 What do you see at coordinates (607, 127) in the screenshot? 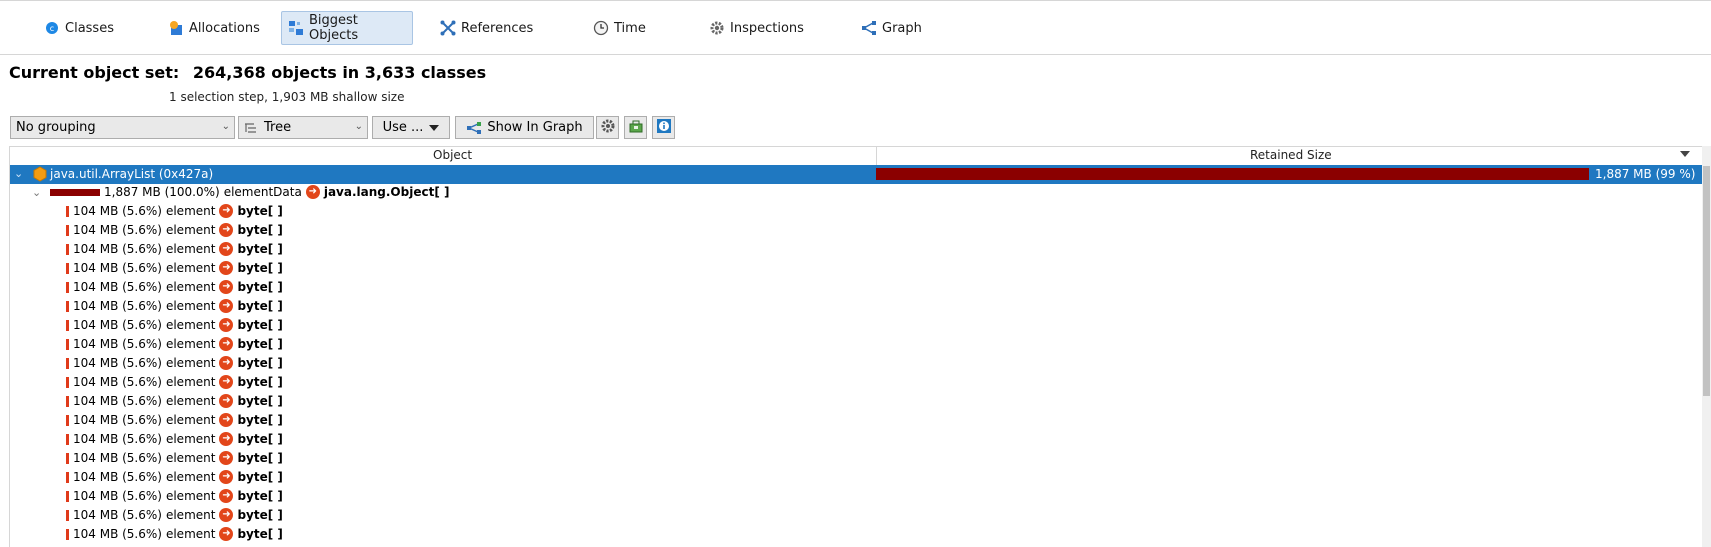
I see `settings-button` at bounding box center [607, 127].